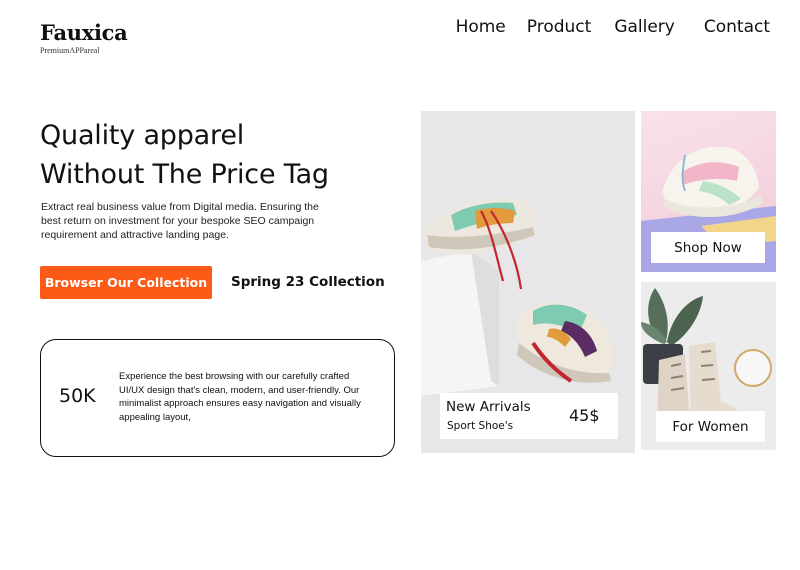 The width and height of the screenshot is (800, 570). Describe the element at coordinates (184, 155) in the screenshot. I see `hero-title: Quality apparel Without The Price Tag` at that location.